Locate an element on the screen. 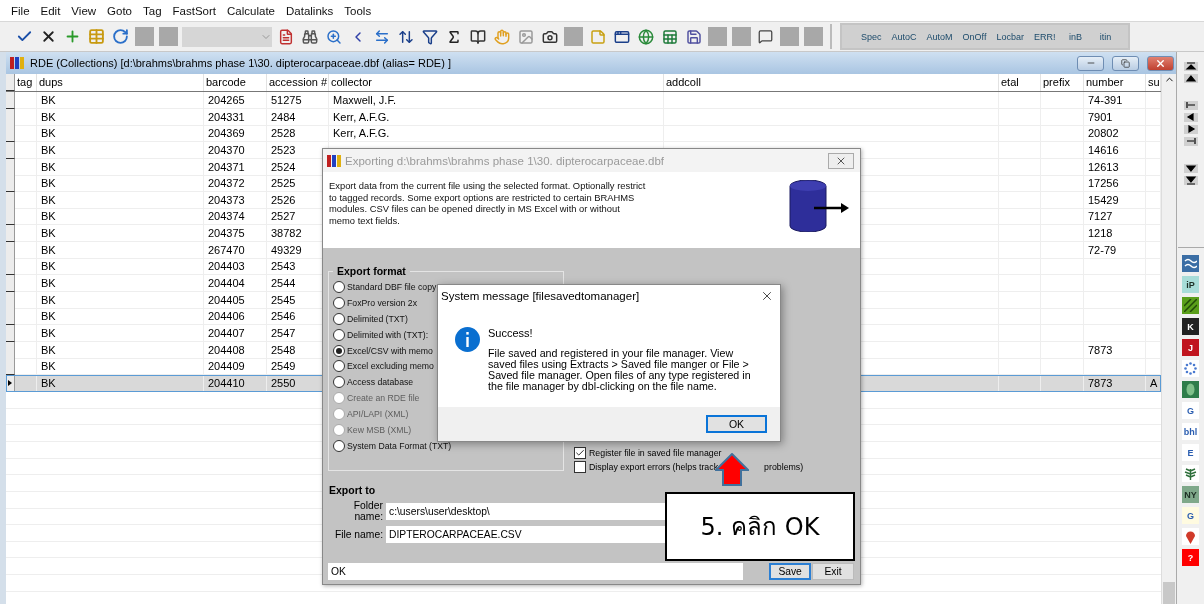 Image resolution: width=1204 pixels, height=604 pixels. table-cell: 204370 is located at coordinates (235, 150).